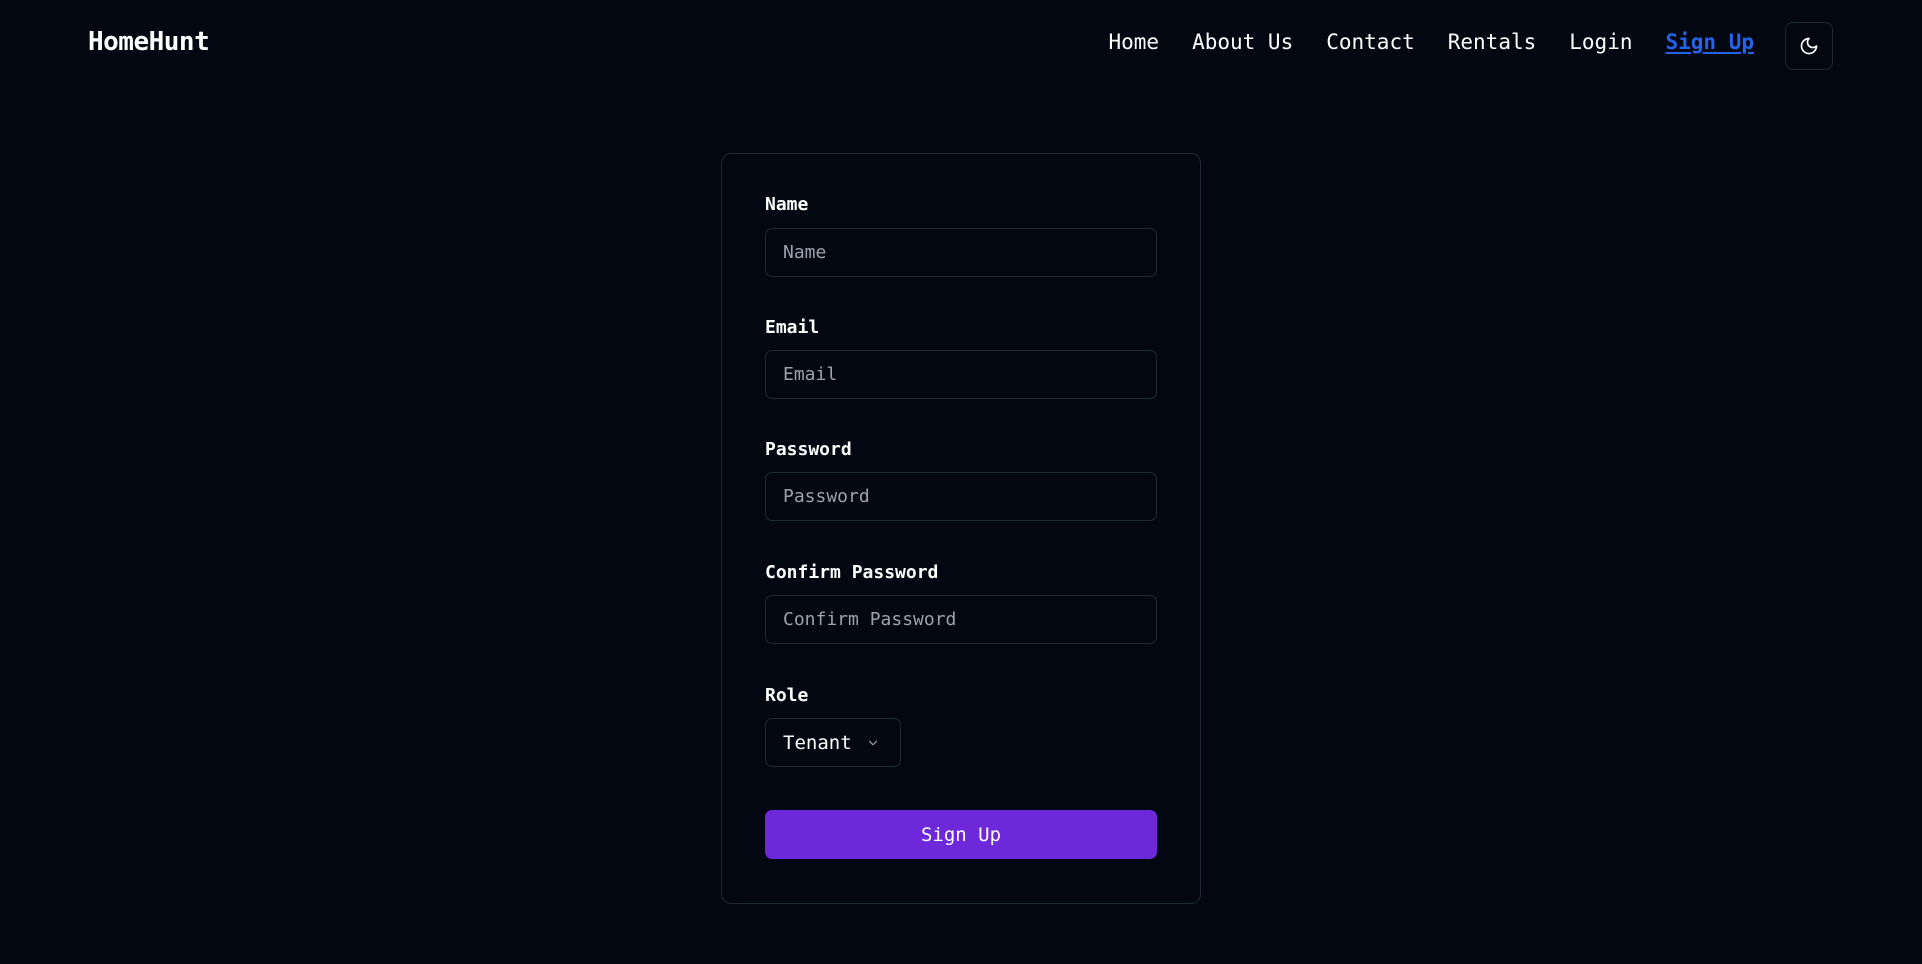  I want to click on role-label: Role, so click(787, 695).